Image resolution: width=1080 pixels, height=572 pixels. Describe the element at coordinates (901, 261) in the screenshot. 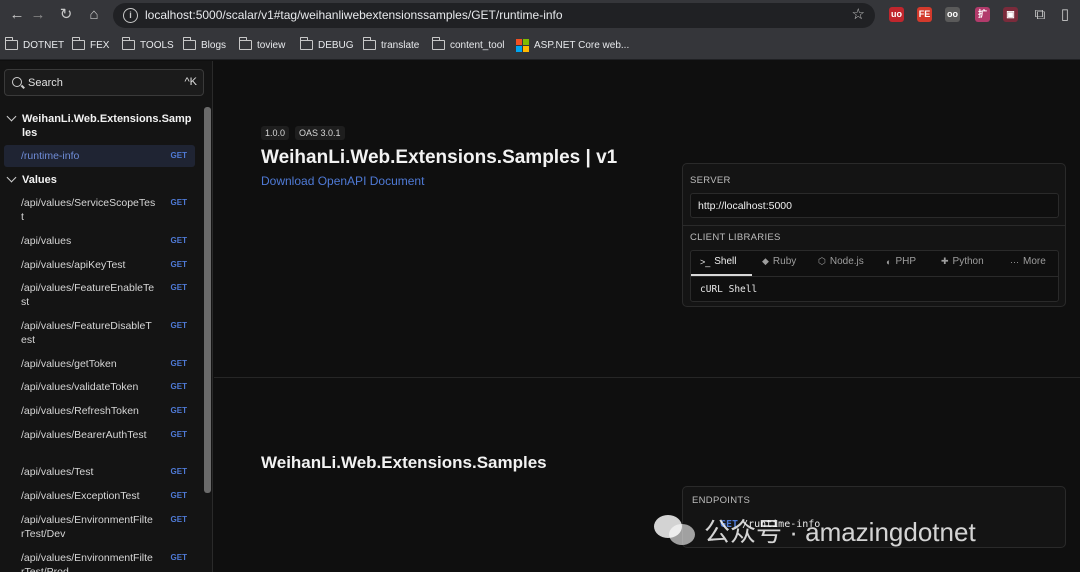

I see `tab-php: ◐ PHP` at that location.